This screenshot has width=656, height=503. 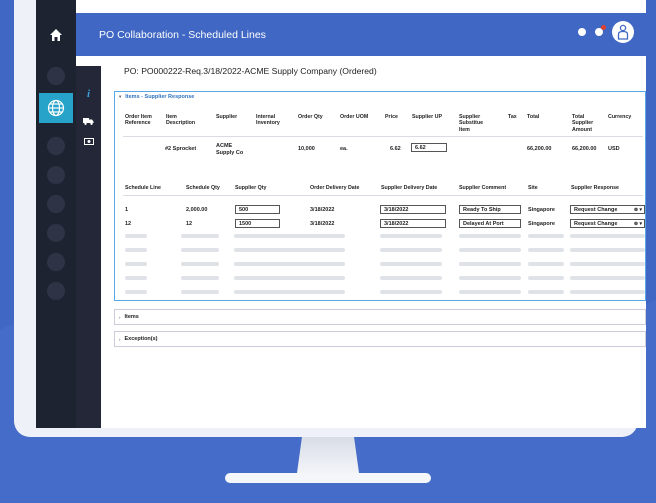 What do you see at coordinates (512, 117) in the screenshot?
I see `col-tax: Tax` at bounding box center [512, 117].